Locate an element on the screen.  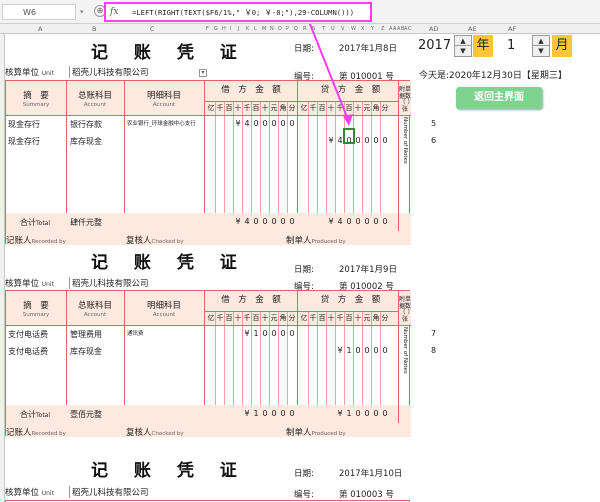
column-header: P is located at coordinates (288, 29).